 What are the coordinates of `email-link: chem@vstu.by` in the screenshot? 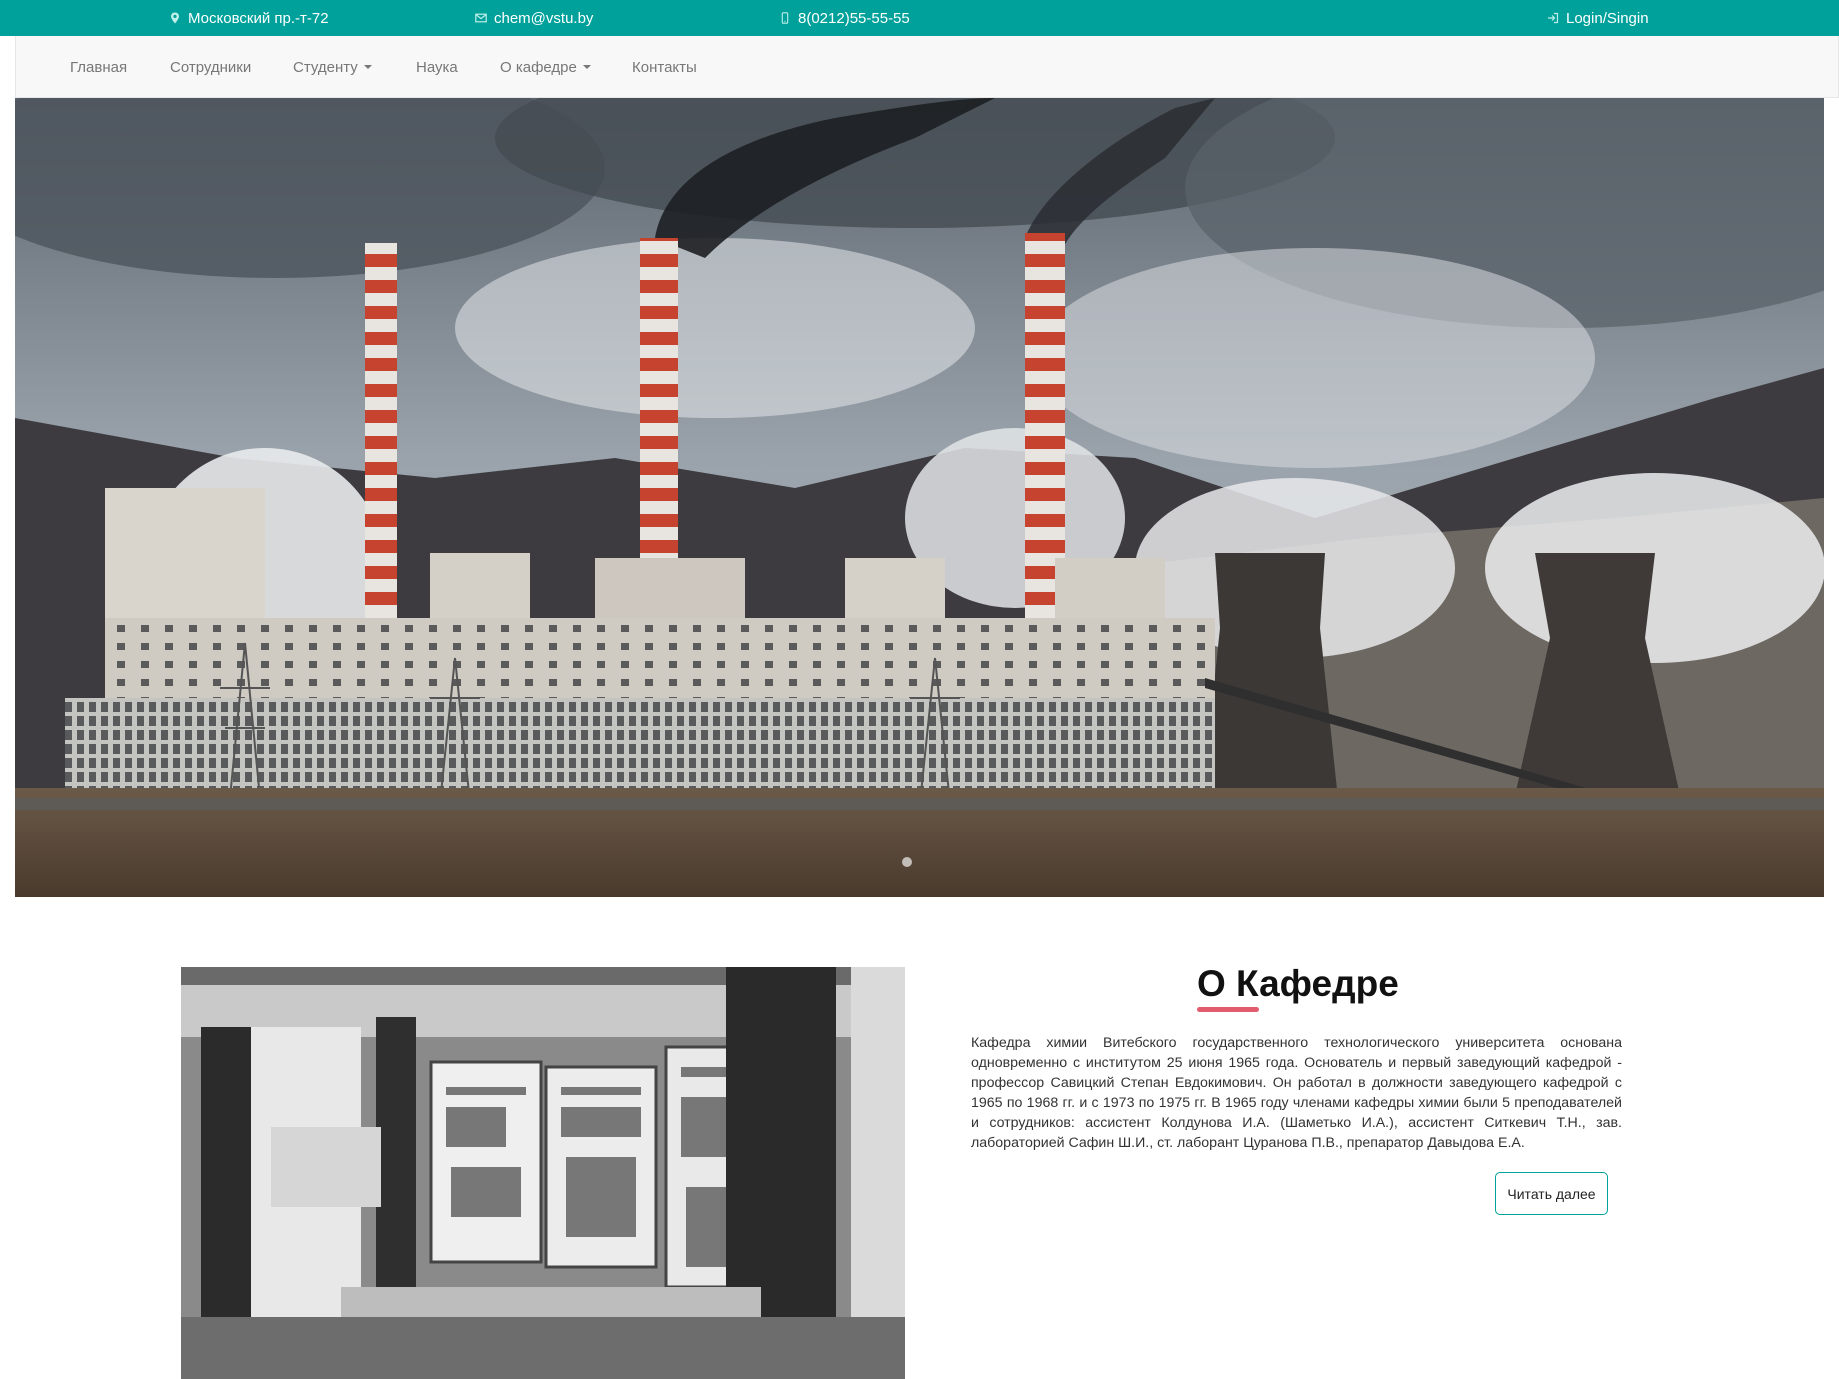 It's located at (543, 18).